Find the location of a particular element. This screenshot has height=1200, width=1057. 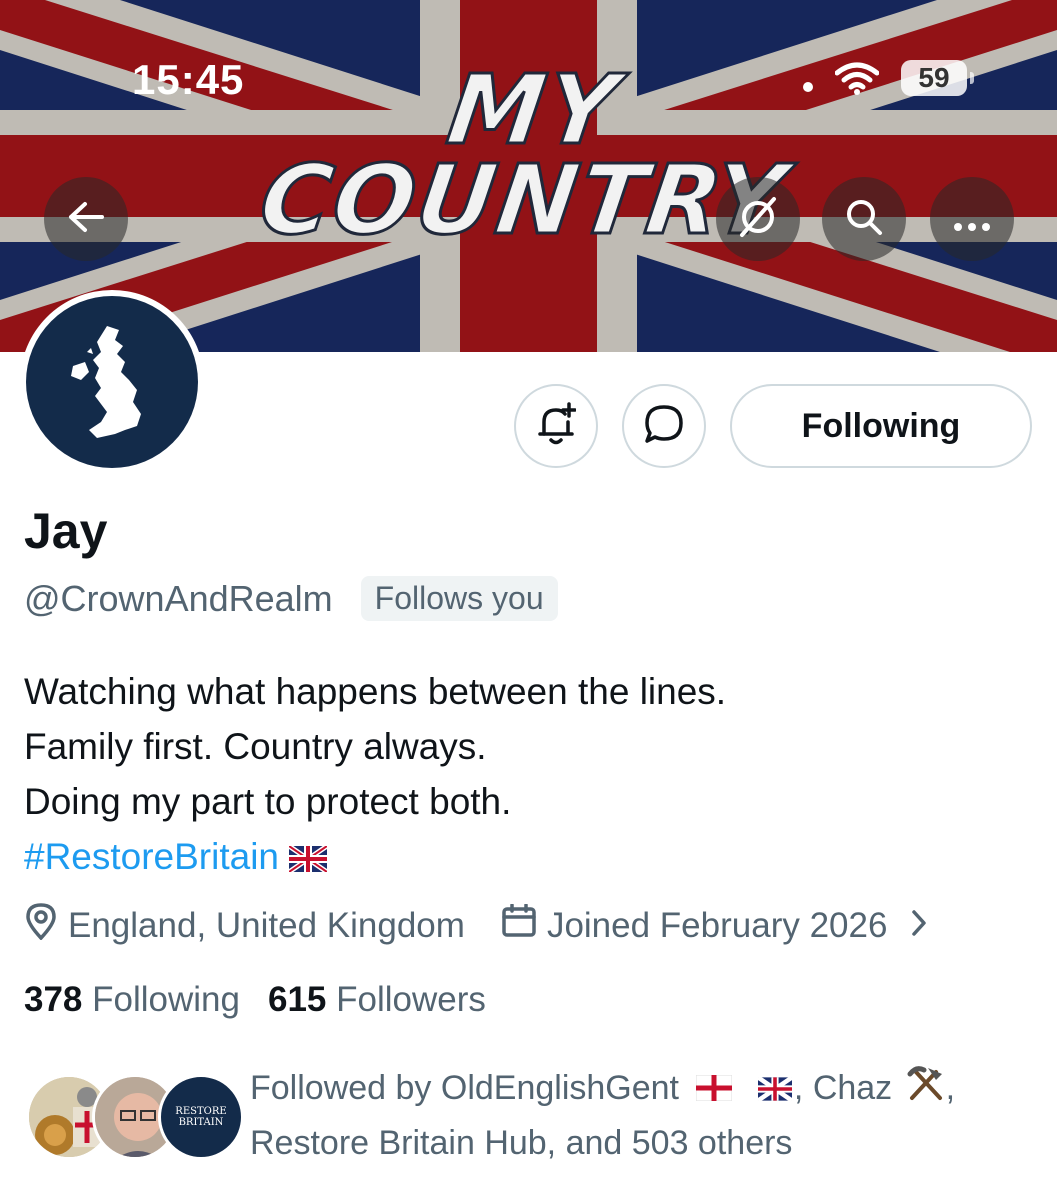

search-button is located at coordinates (864, 219).